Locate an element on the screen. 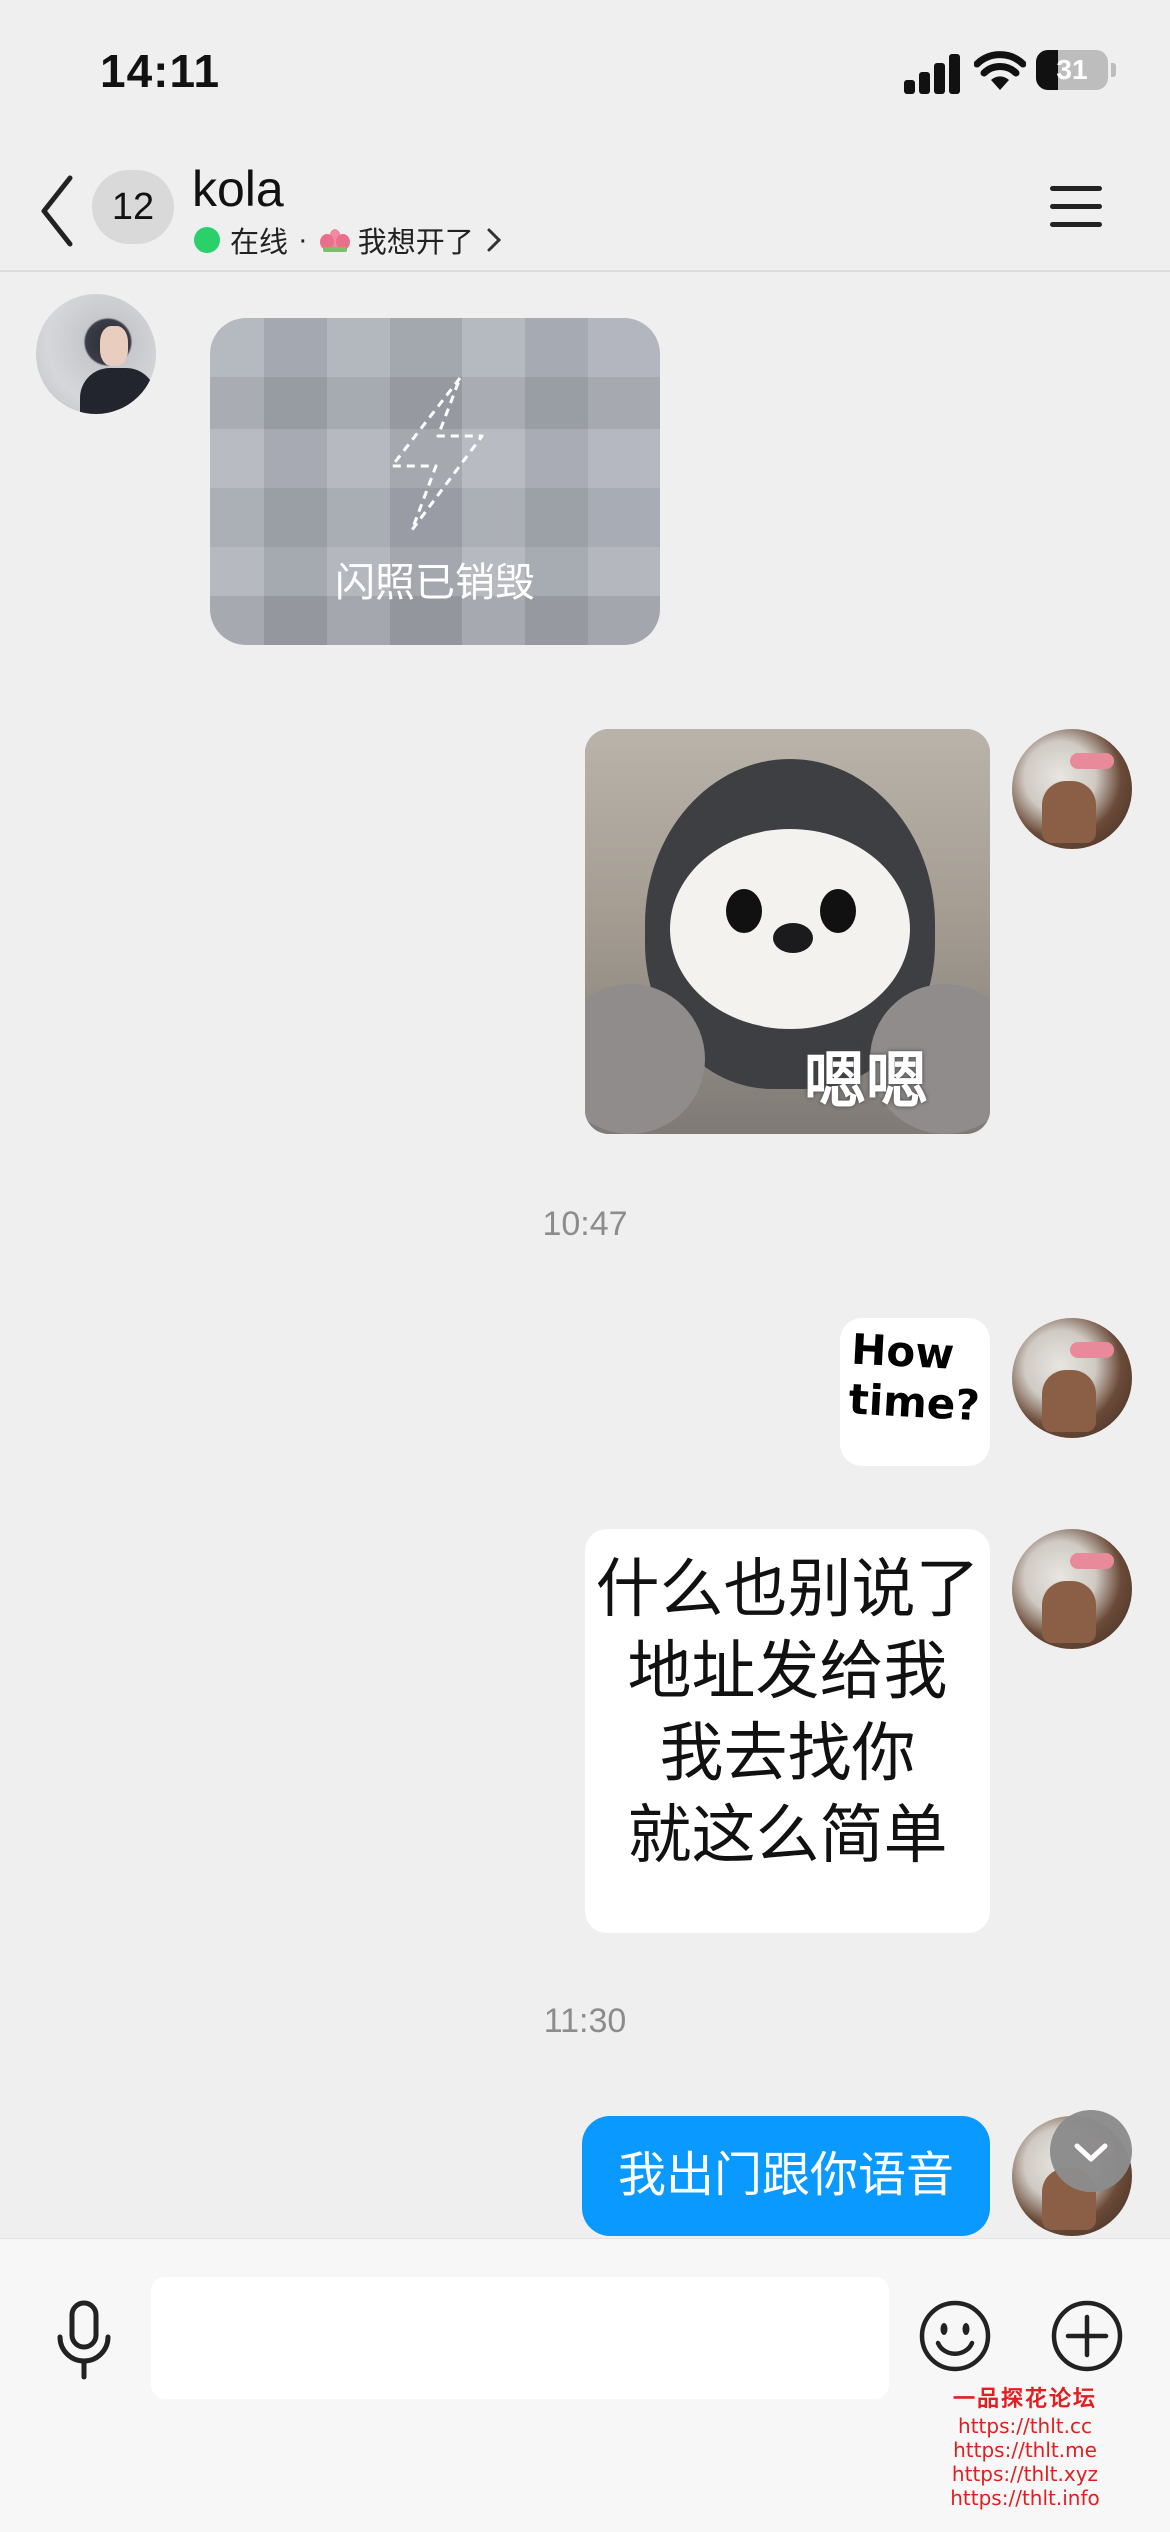 This screenshot has height=2532, width=1170. wifi-icon is located at coordinates (1000, 70).